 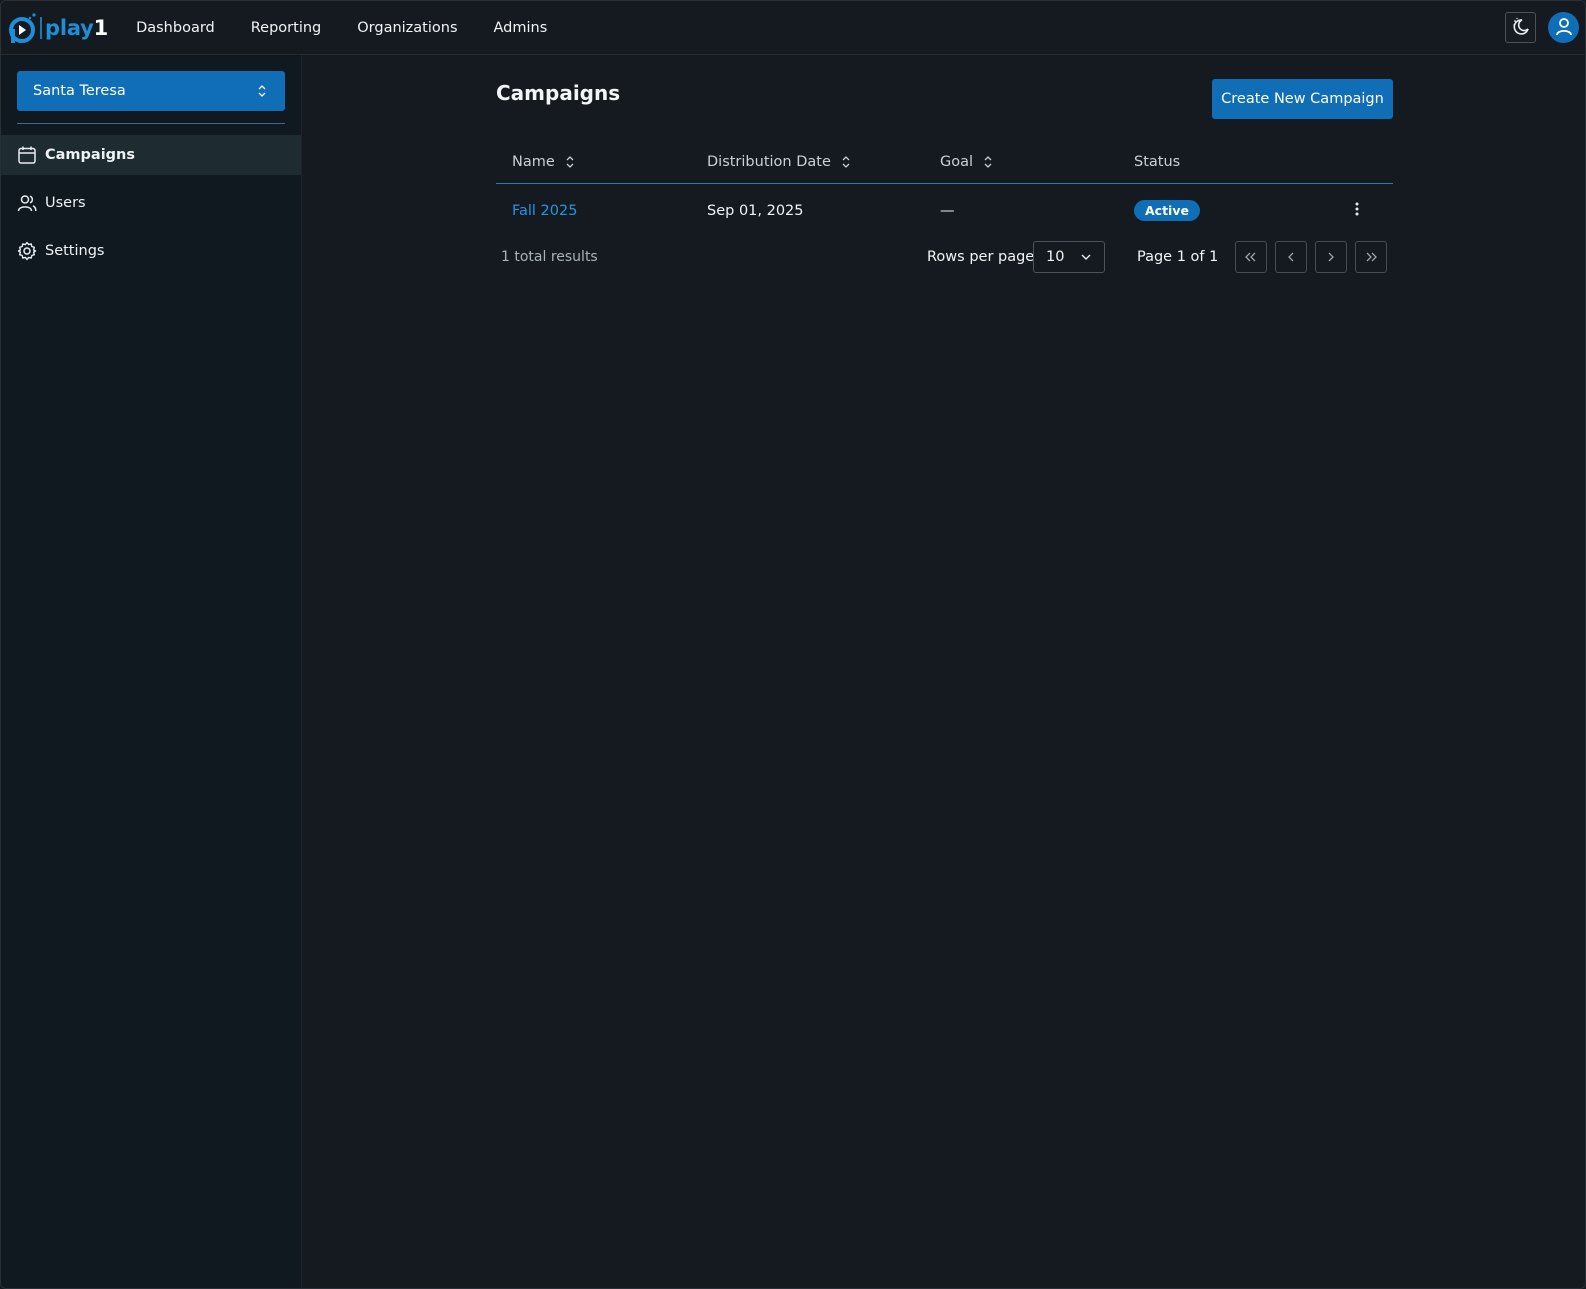 What do you see at coordinates (1542, 27) in the screenshot?
I see `header-actions` at bounding box center [1542, 27].